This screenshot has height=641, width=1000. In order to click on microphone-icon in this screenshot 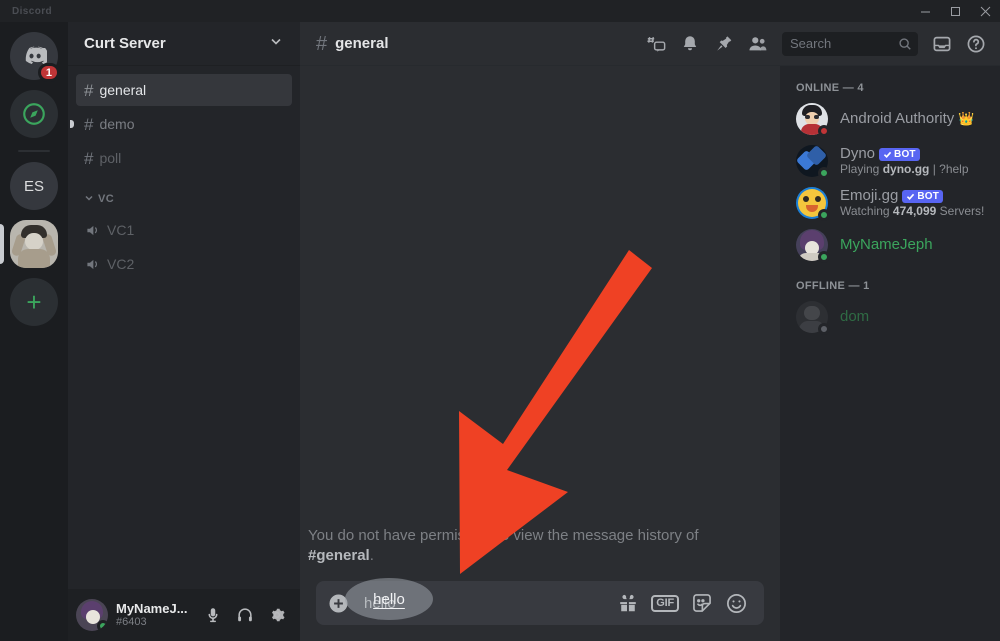, I will do `click(213, 615)`.